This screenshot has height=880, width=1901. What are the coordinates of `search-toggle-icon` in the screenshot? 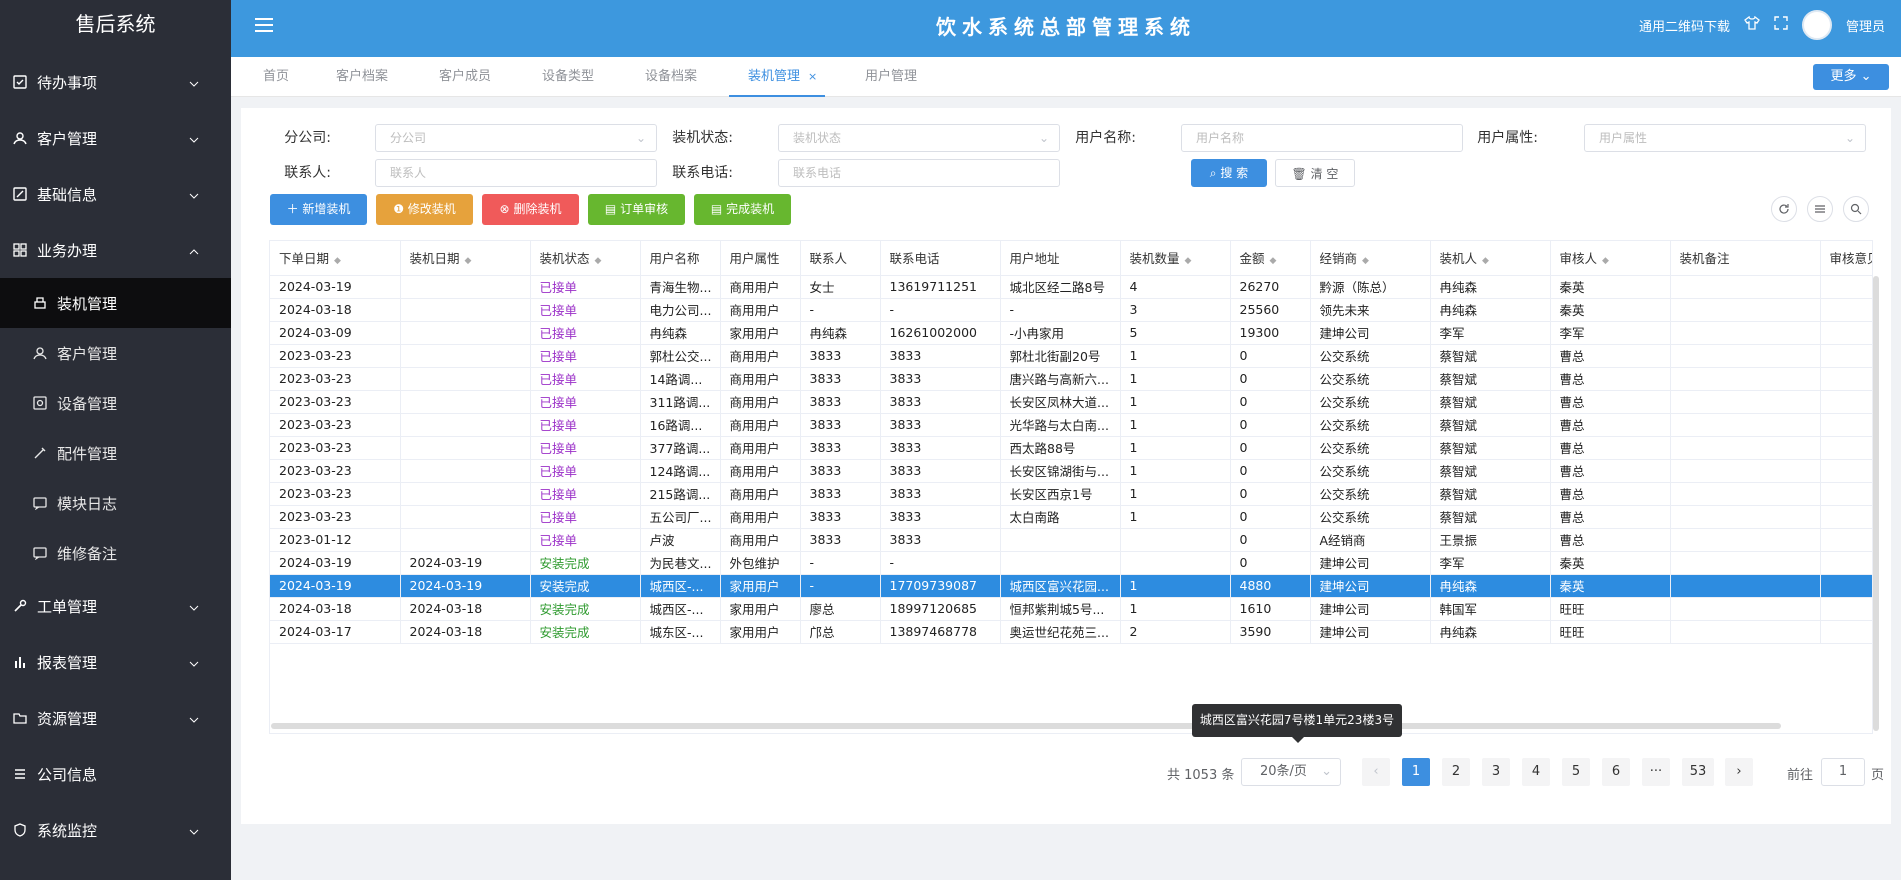 It's located at (1856, 209).